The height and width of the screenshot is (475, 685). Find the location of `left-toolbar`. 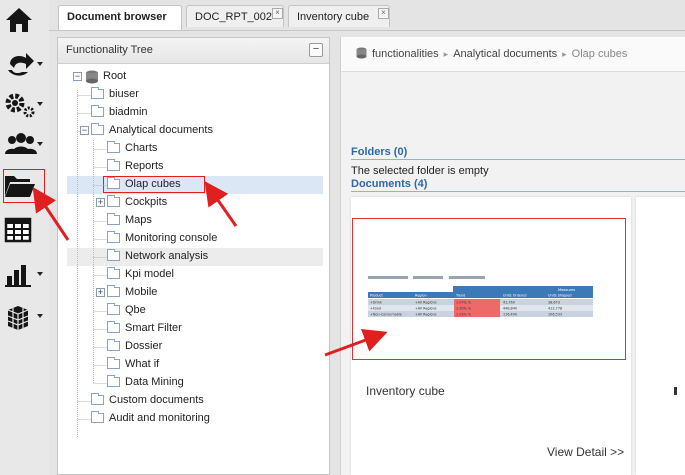

left-toolbar is located at coordinates (24, 237).